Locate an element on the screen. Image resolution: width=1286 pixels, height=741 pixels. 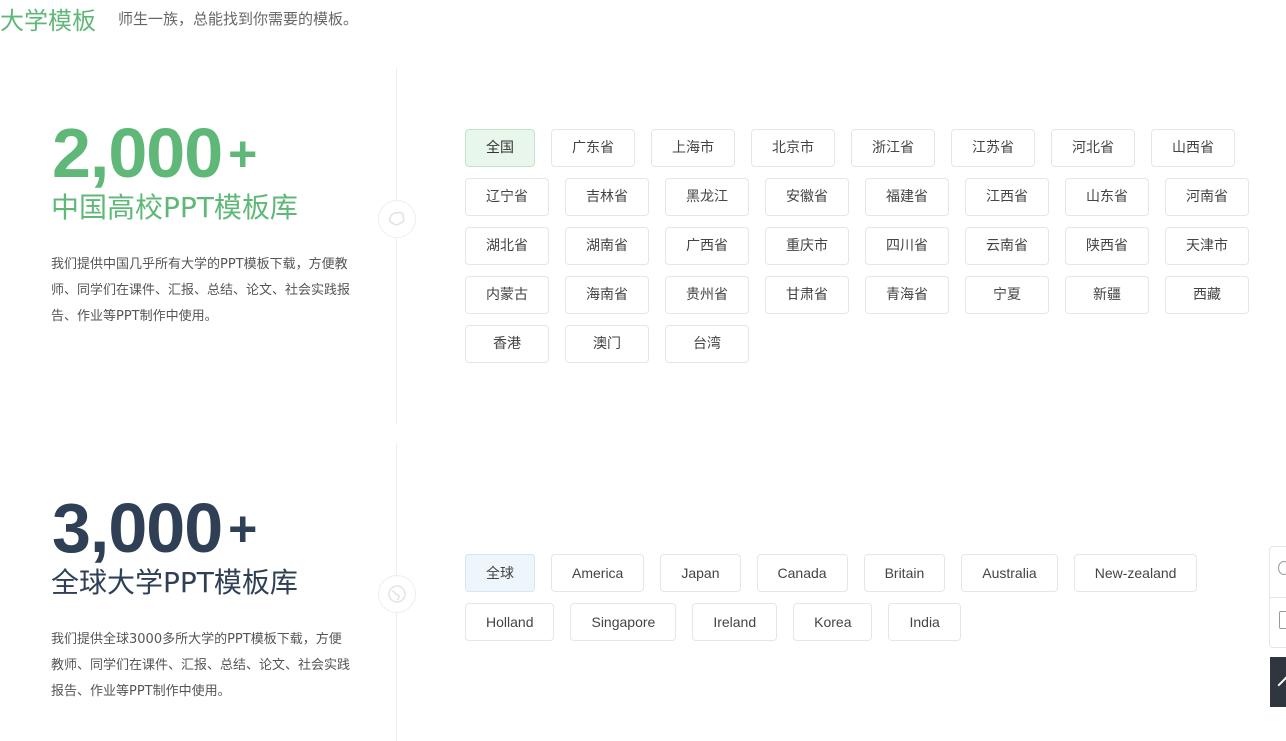
region-tag: 新疆 is located at coordinates (1107, 295).